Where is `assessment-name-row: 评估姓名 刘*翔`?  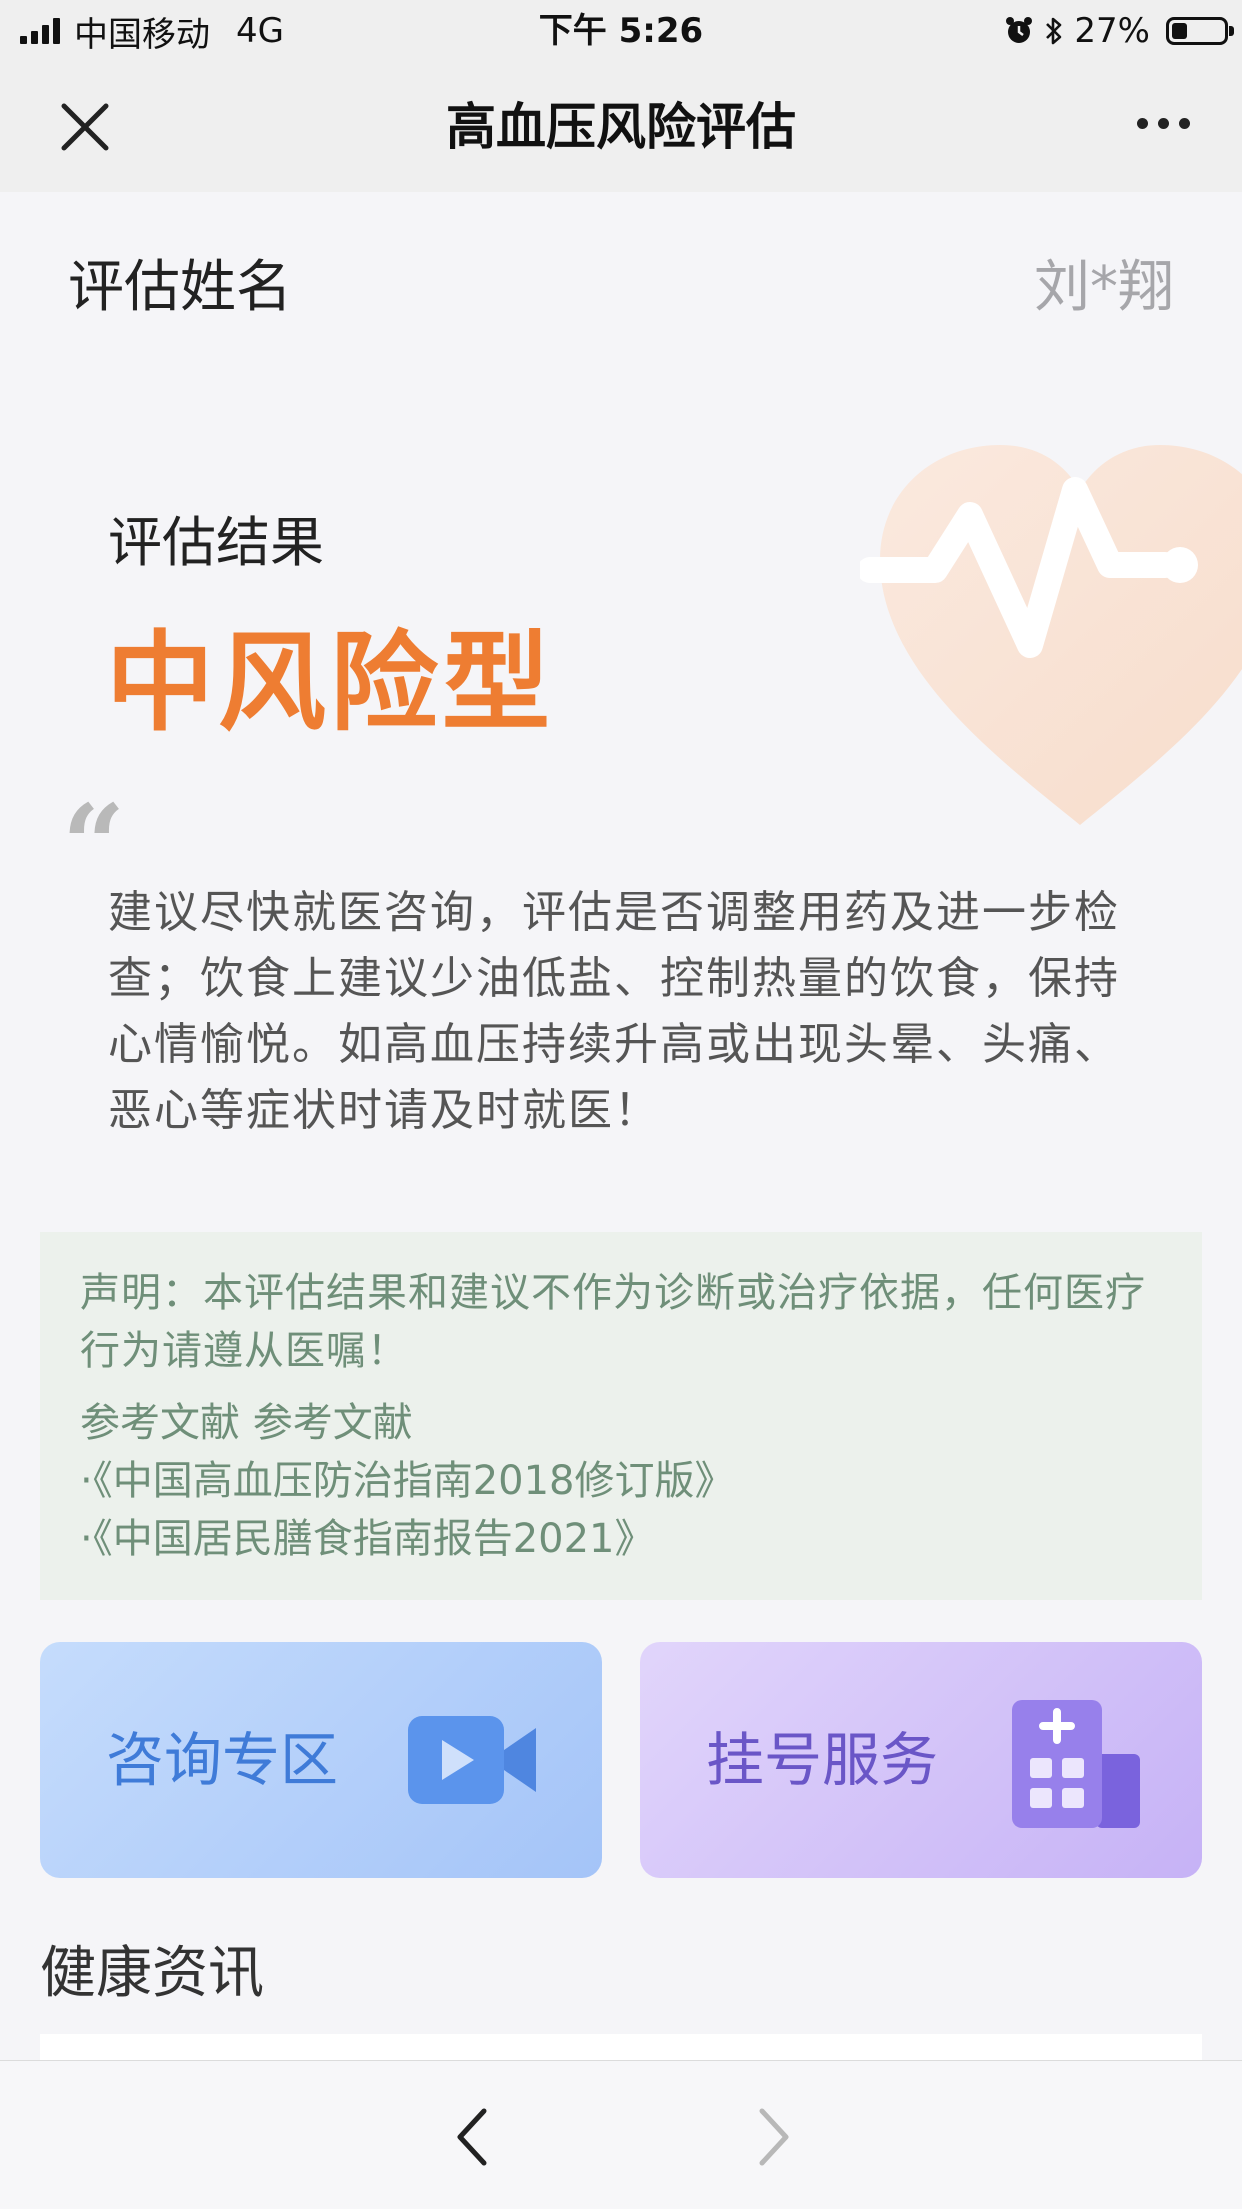
assessment-name-row: 评估姓名 刘*翔 is located at coordinates (621, 282).